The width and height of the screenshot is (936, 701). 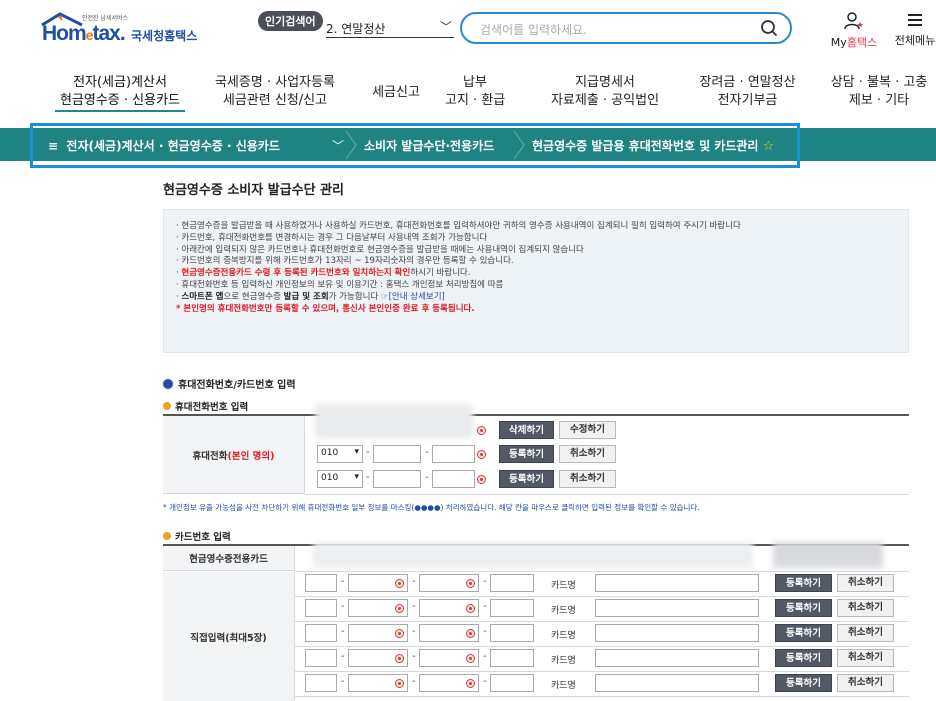 I want to click on gnb-label-line1: 세금신고, so click(x=396, y=92).